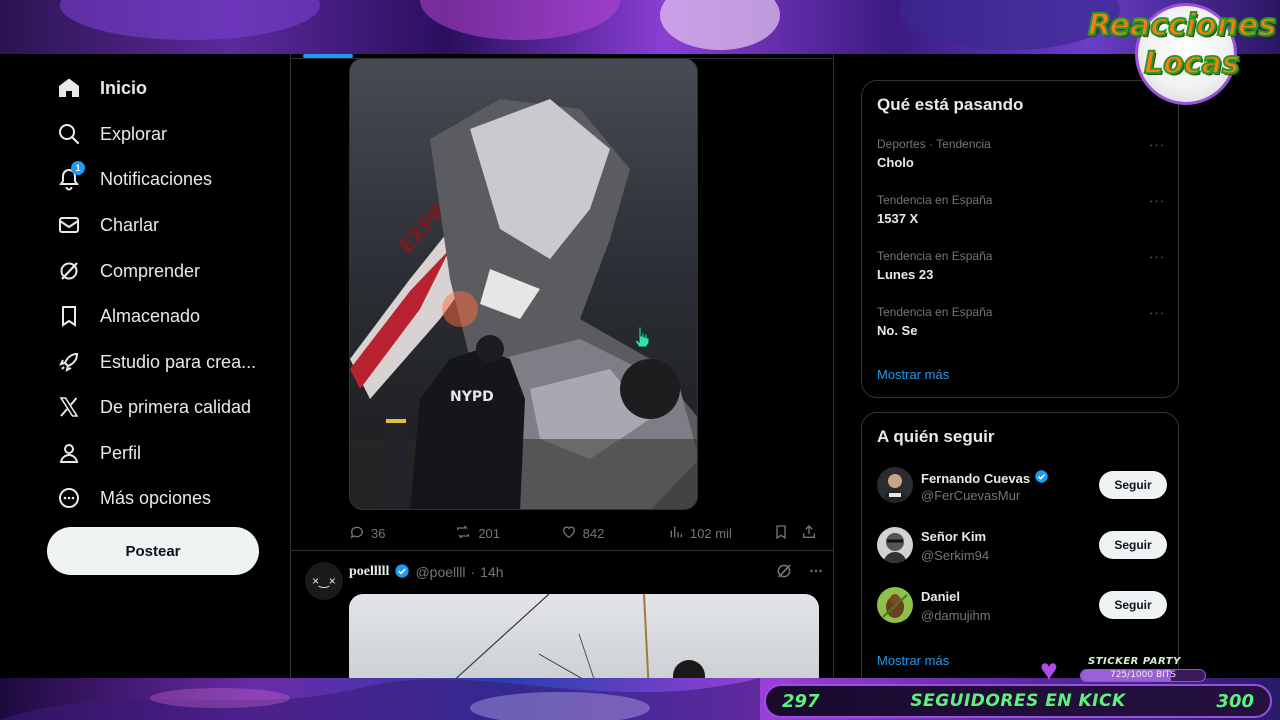 The image size is (1280, 720). Describe the element at coordinates (357, 533) in the screenshot. I see `reply-icon` at that location.